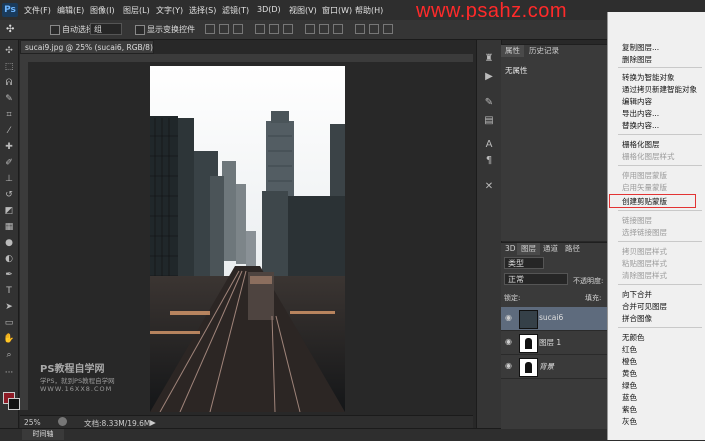 The height and width of the screenshot is (441, 705). I want to click on menu-type: 文字(Y), so click(169, 10).